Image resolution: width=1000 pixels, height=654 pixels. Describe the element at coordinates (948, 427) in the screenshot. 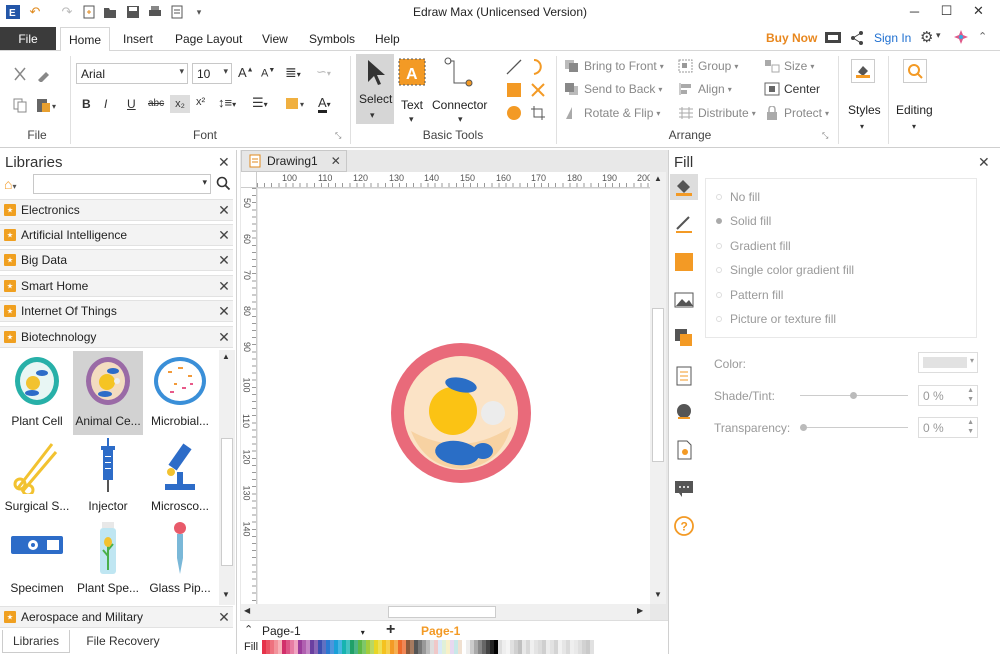

I see `transparency-spinbox: 0 % ▲ ▼` at that location.